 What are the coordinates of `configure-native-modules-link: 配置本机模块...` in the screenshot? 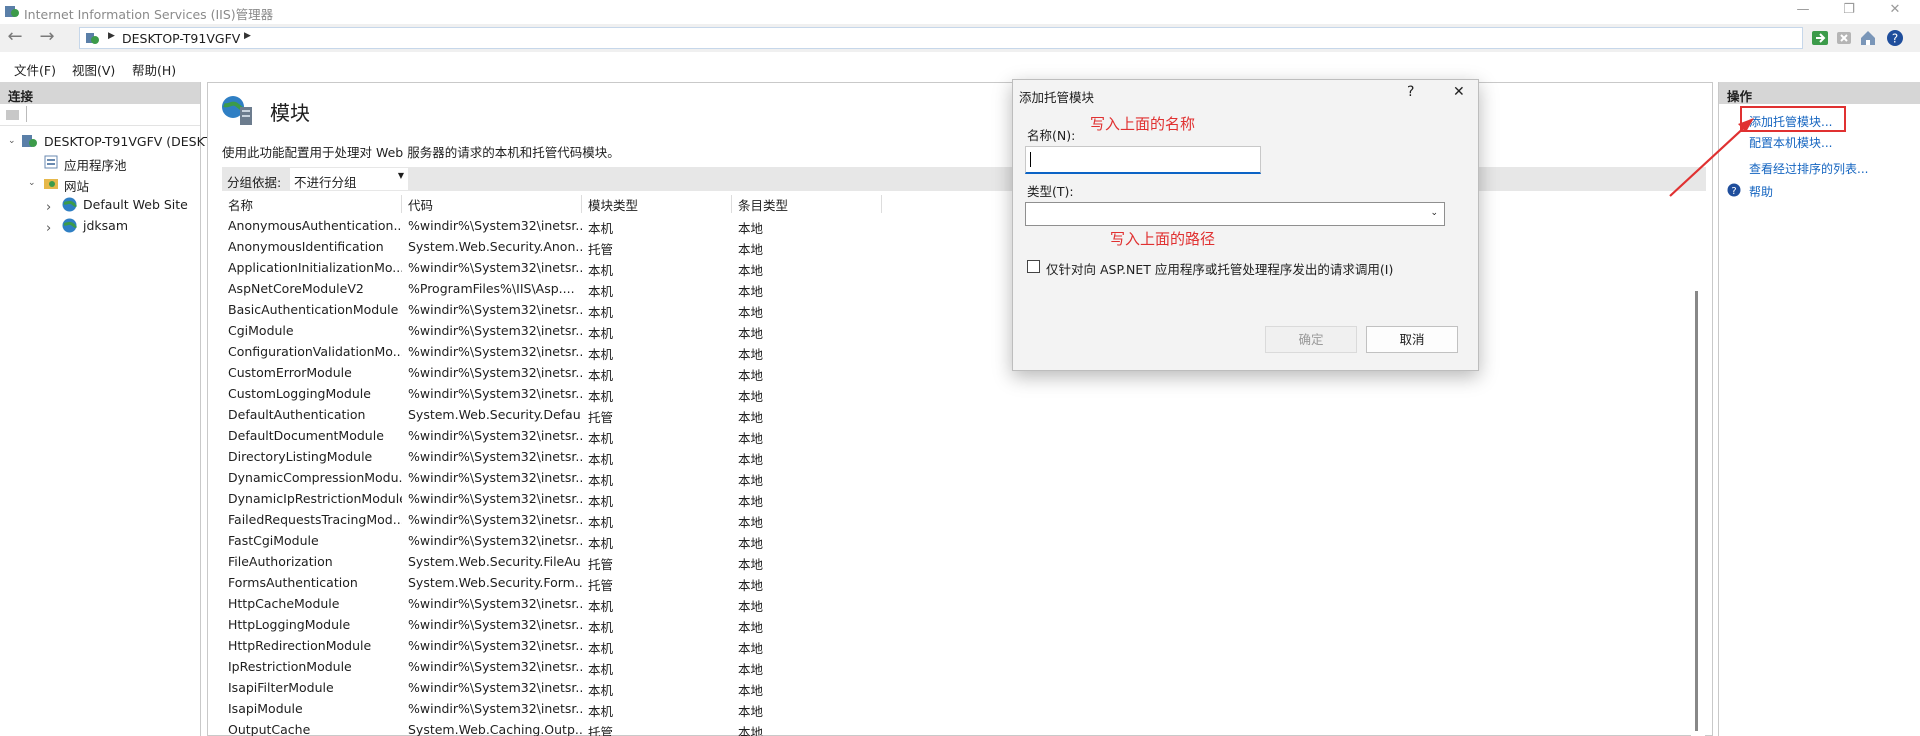 It's located at (1790, 142).